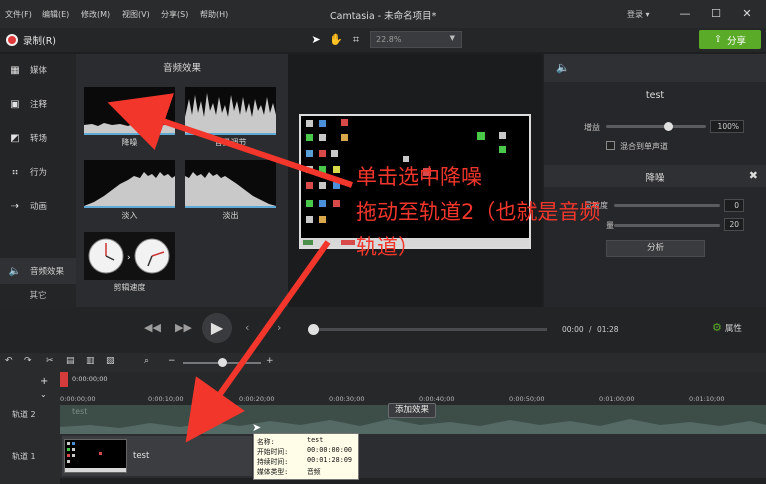 The image size is (766, 484). Describe the element at coordinates (38, 206) in the screenshot. I see `sidebar-item-animations: ⇢ 动画` at that location.